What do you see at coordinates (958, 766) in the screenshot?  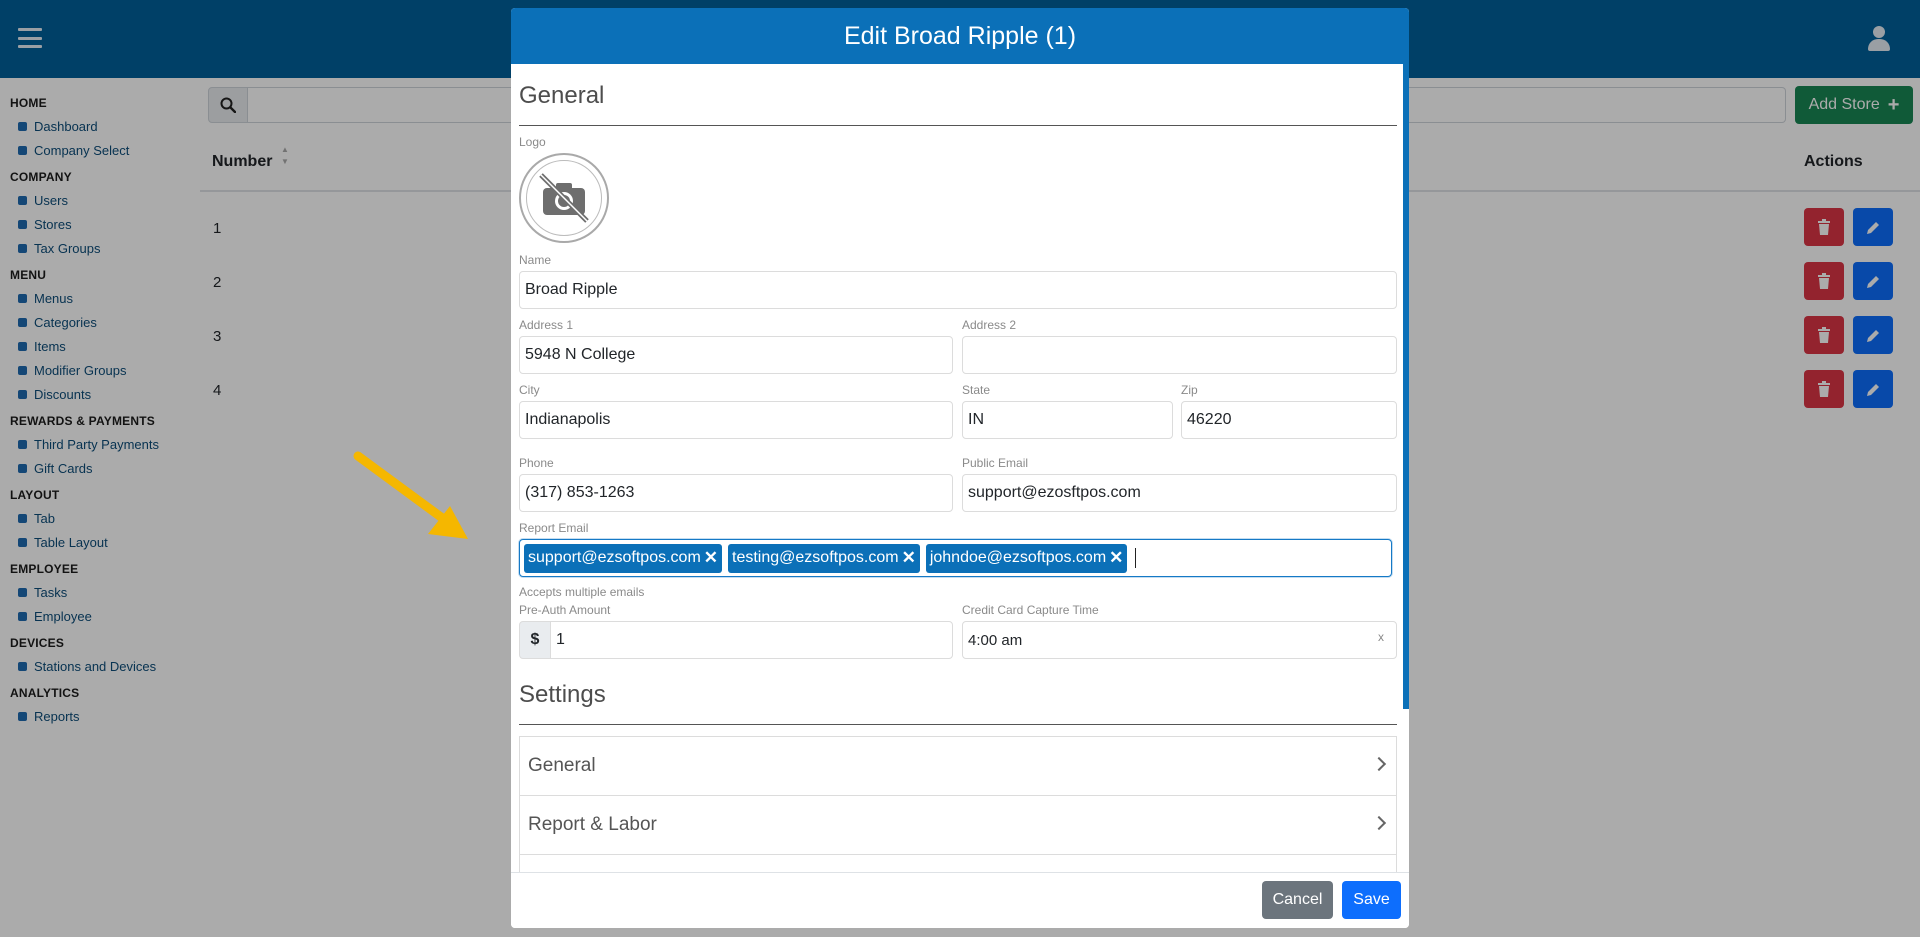 I see `settings-accordion-item: General` at bounding box center [958, 766].